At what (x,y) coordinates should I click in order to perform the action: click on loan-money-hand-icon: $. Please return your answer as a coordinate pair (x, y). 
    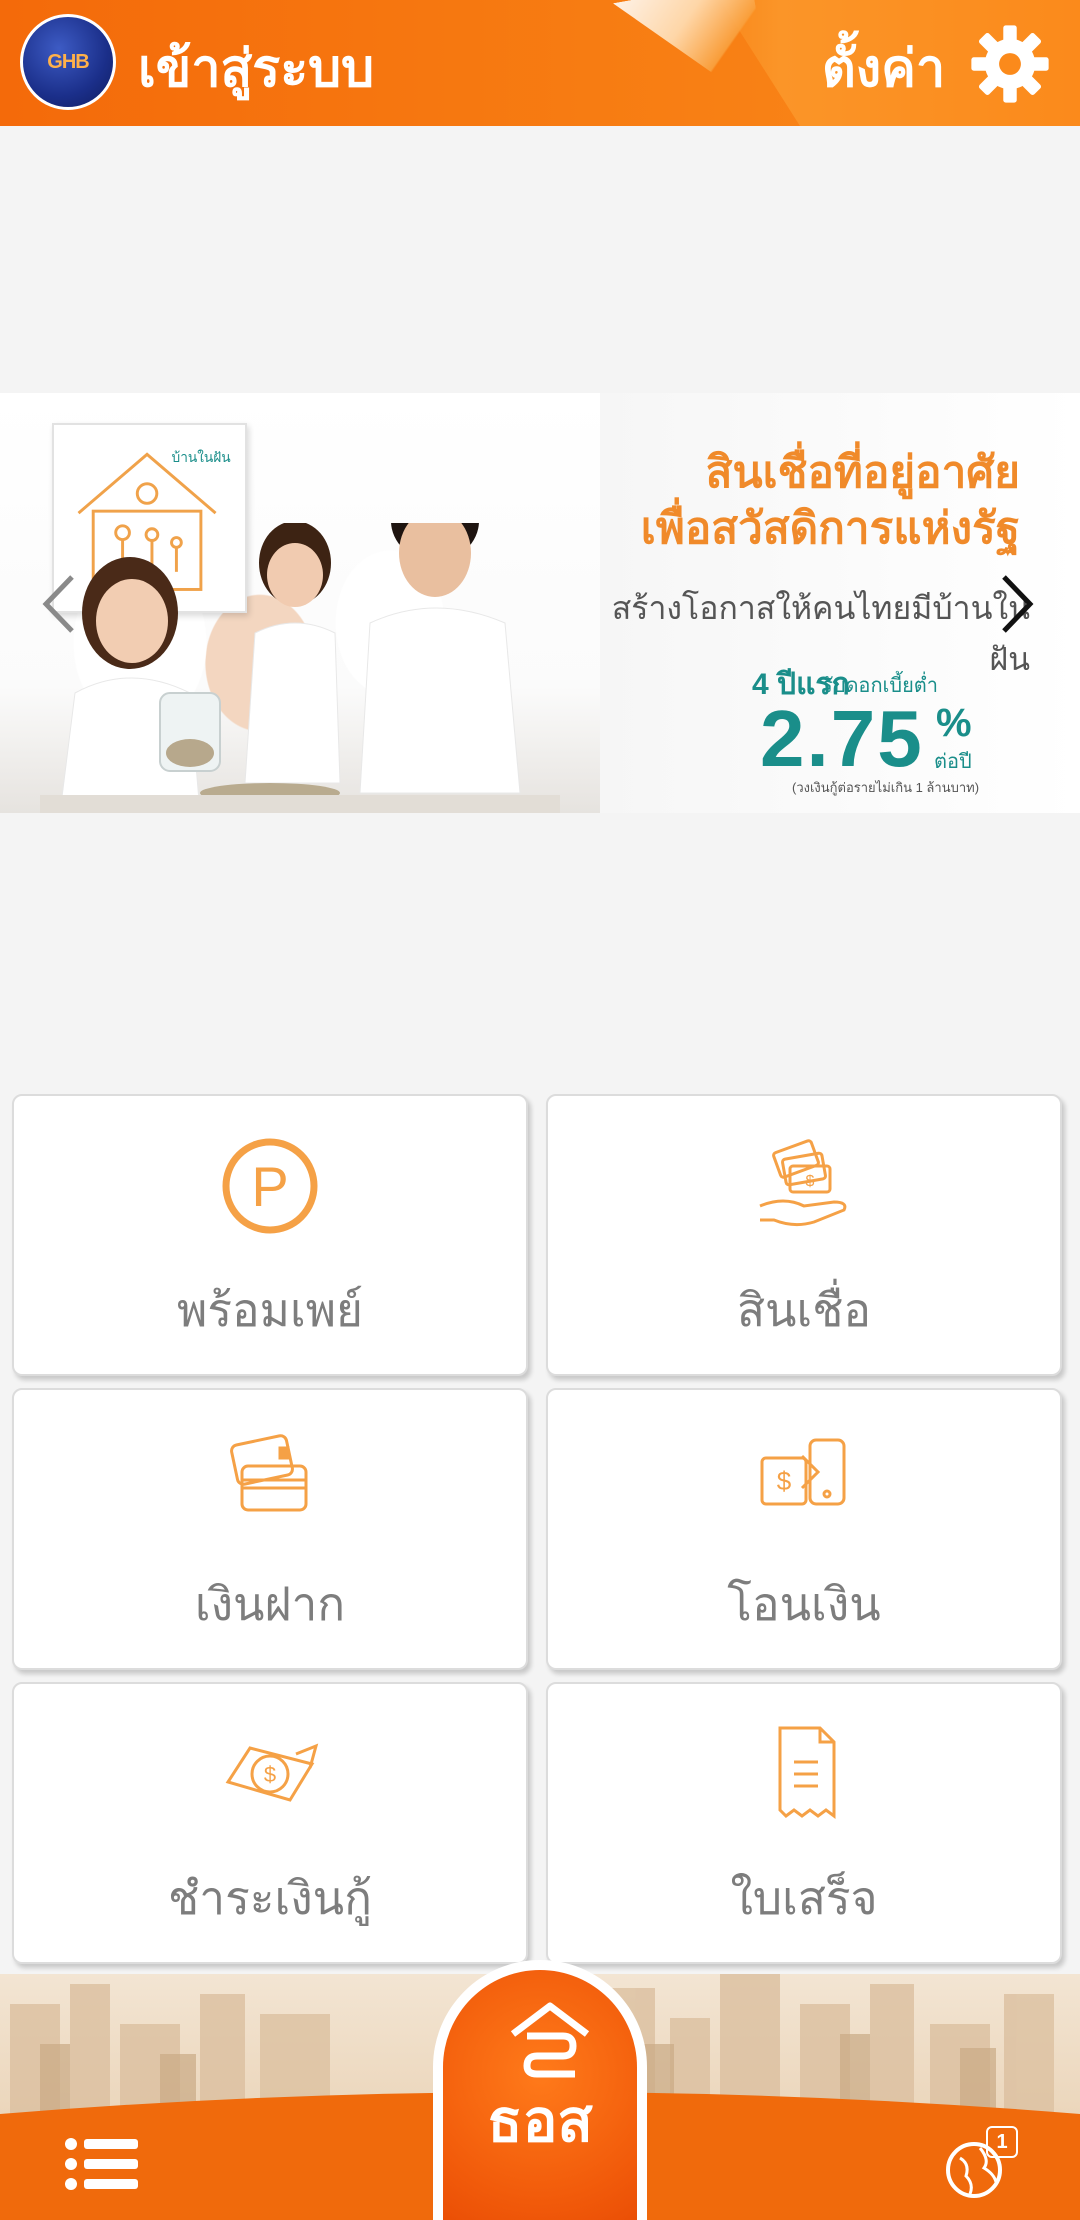
    Looking at the image, I should click on (803, 1183).